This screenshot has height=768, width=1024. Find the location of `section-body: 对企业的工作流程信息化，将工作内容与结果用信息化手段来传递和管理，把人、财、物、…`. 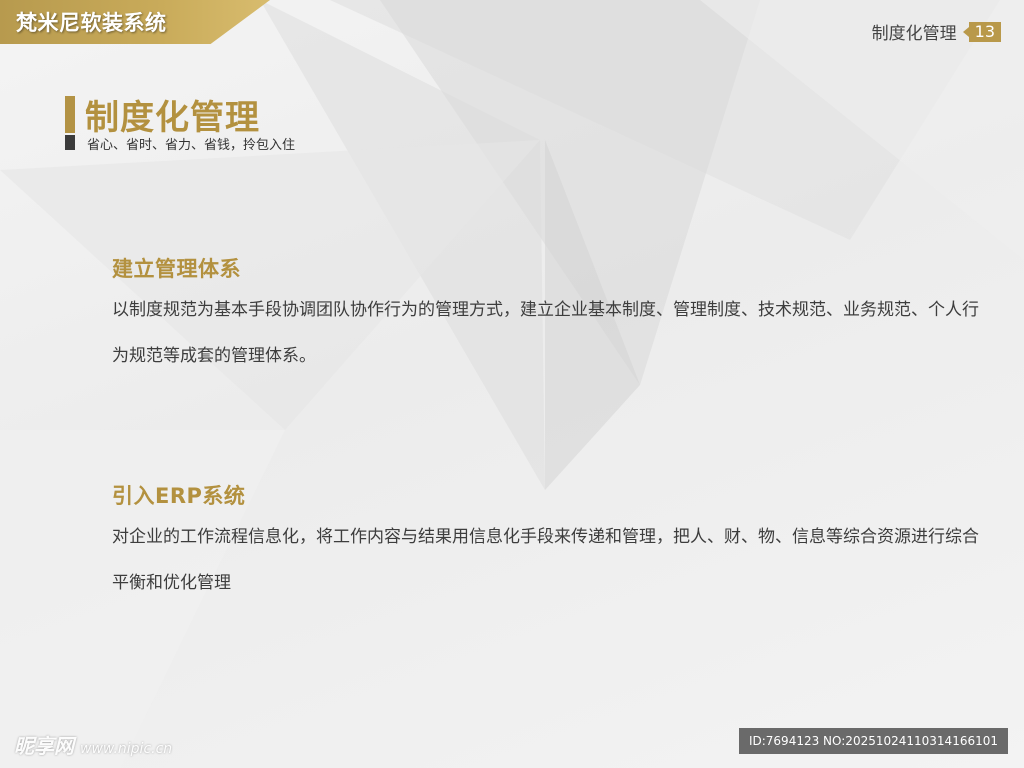

section-body: 对企业的工作流程信息化，将工作内容与结果用信息化手段来传递和管理，把人、财、物、… is located at coordinates (545, 560).